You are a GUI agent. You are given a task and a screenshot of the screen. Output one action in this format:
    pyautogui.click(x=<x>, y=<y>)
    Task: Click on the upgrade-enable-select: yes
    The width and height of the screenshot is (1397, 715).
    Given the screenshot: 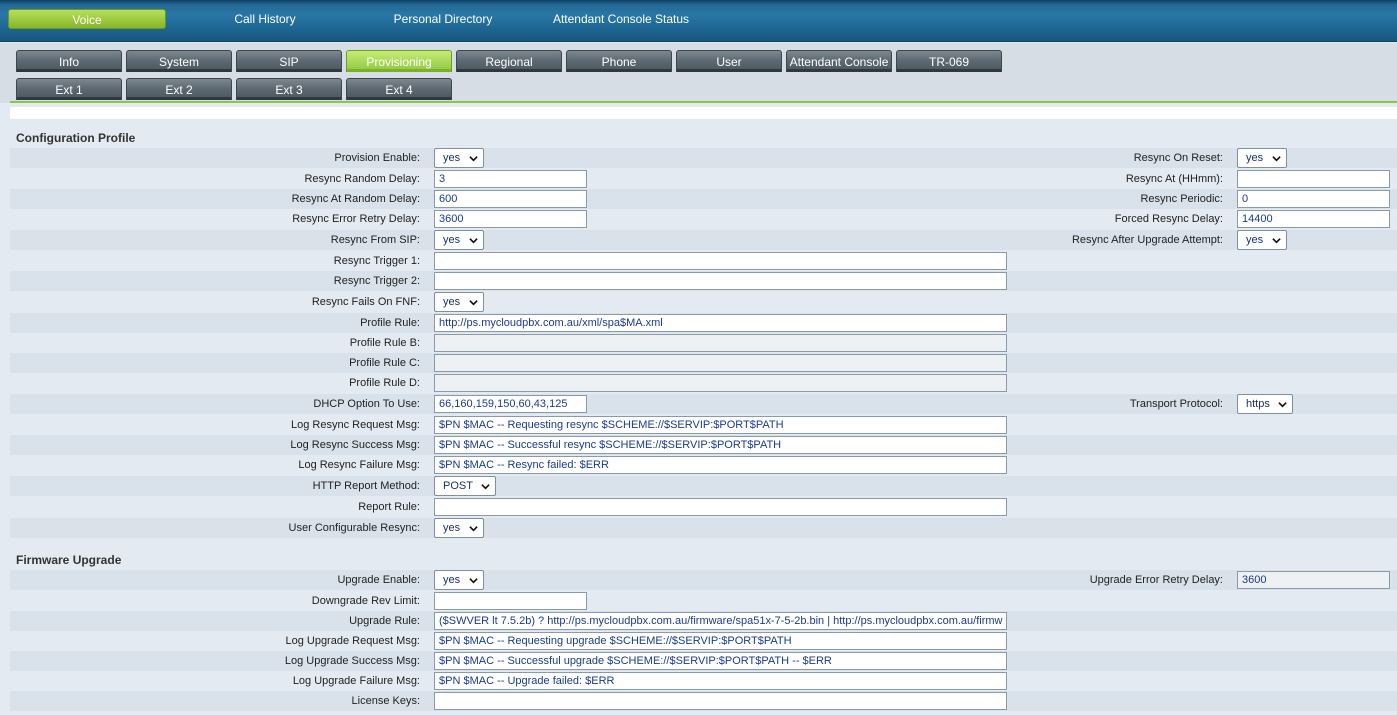 What is the action you would take?
    pyautogui.click(x=459, y=580)
    